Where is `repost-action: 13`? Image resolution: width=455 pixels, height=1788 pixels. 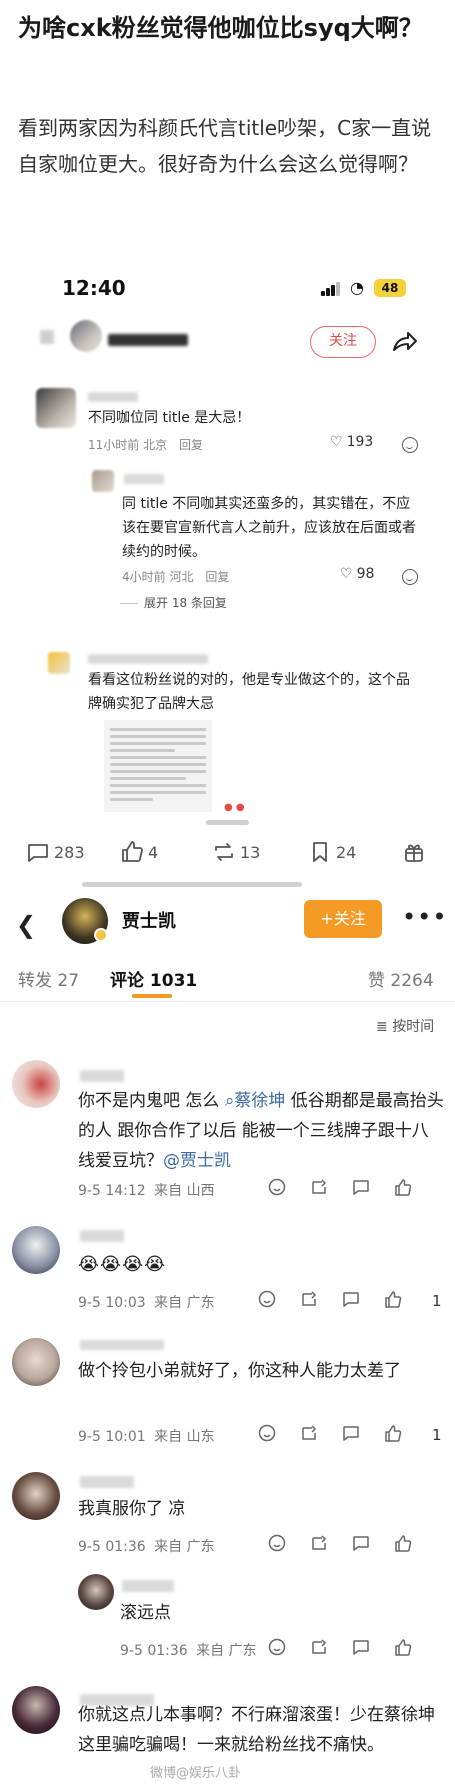 repost-action: 13 is located at coordinates (236, 852).